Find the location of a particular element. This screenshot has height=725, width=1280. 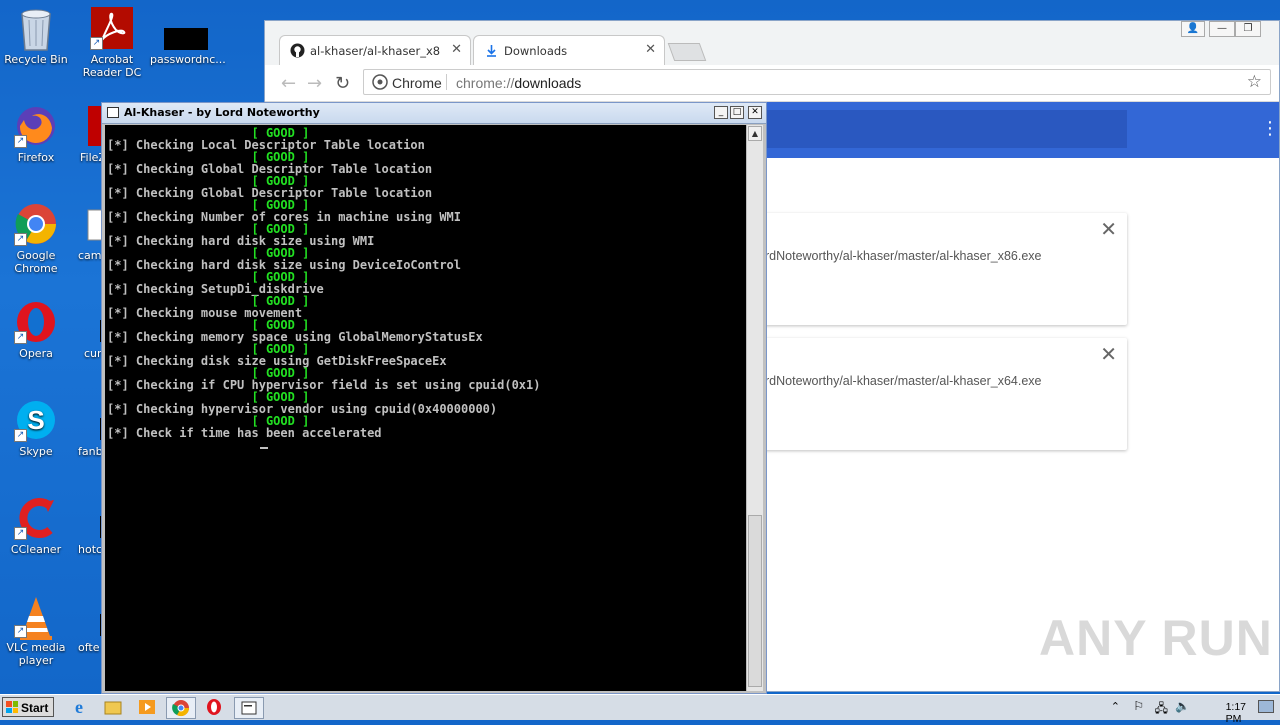

taskbar: Start e ⌃ ⚐ 🖧 🔈 1:17 PM is located at coordinates (640, 709).